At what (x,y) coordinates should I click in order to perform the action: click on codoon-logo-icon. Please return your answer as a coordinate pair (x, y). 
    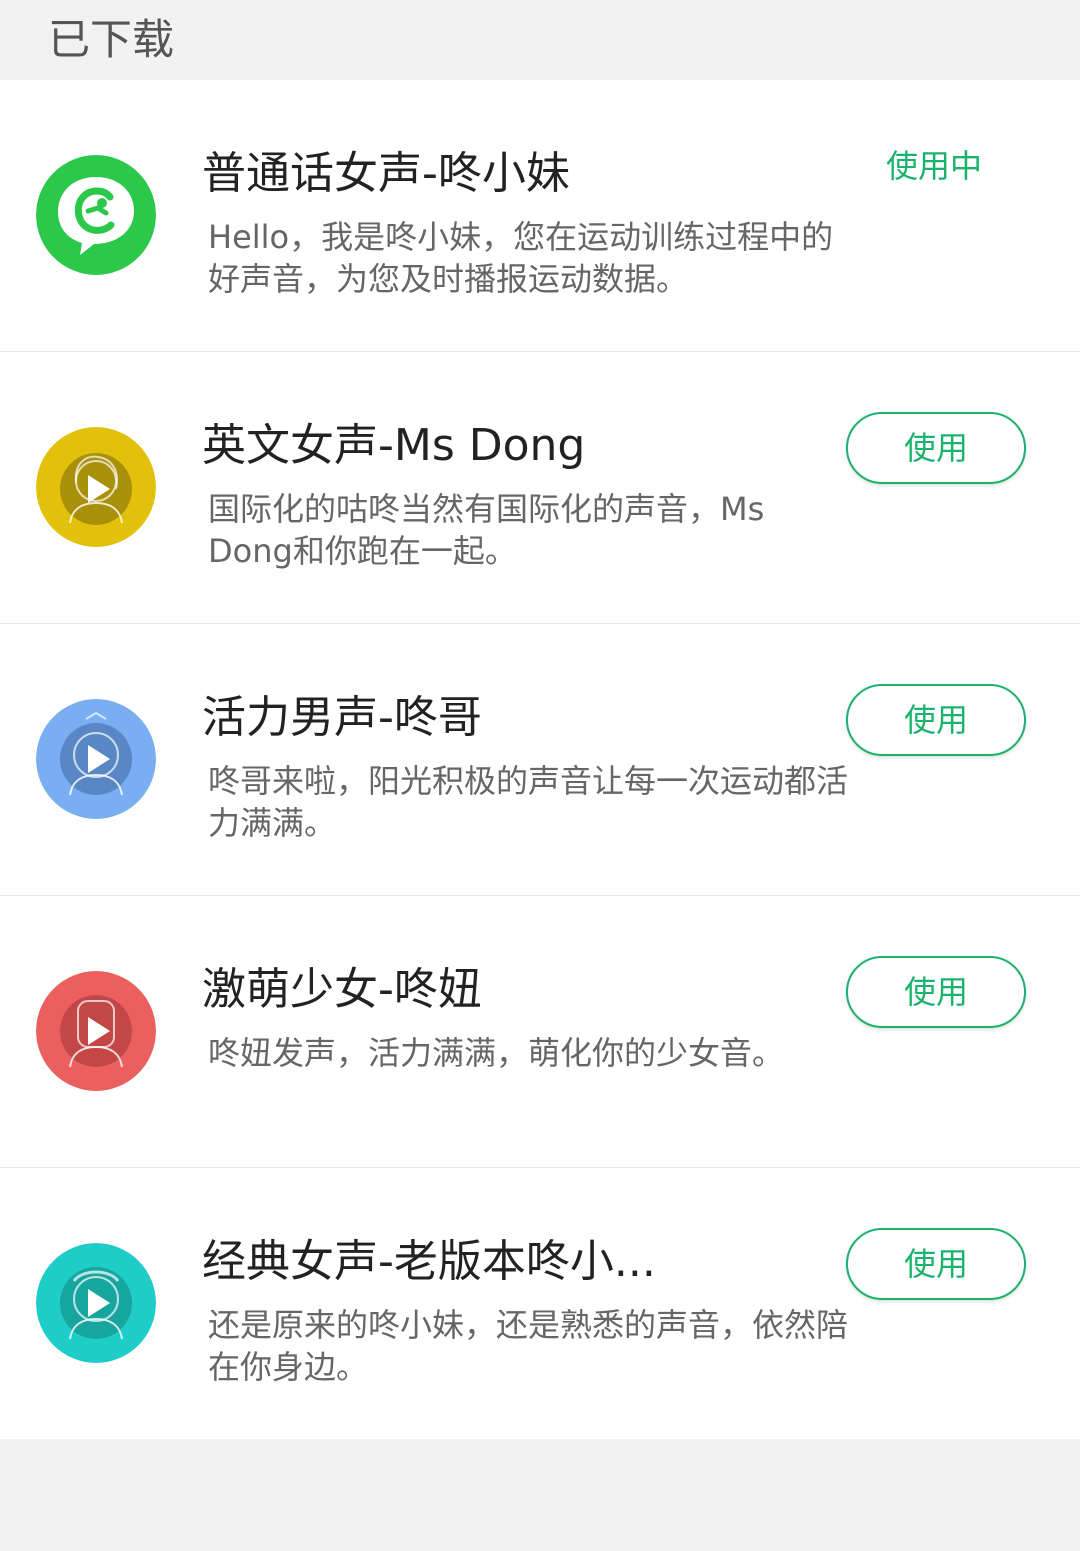
    Looking at the image, I should click on (96, 215).